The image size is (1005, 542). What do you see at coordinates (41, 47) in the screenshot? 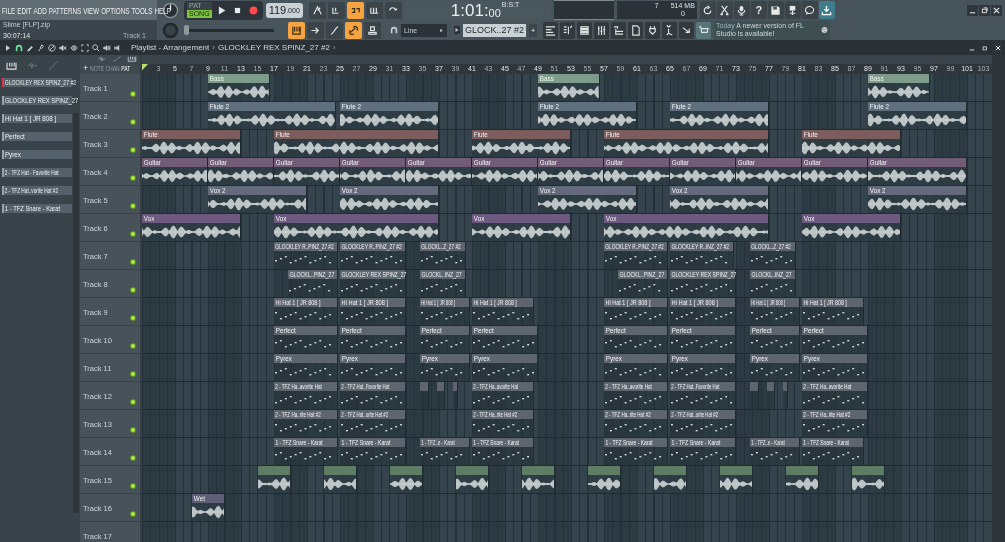
I see `brush-icon` at bounding box center [41, 47].